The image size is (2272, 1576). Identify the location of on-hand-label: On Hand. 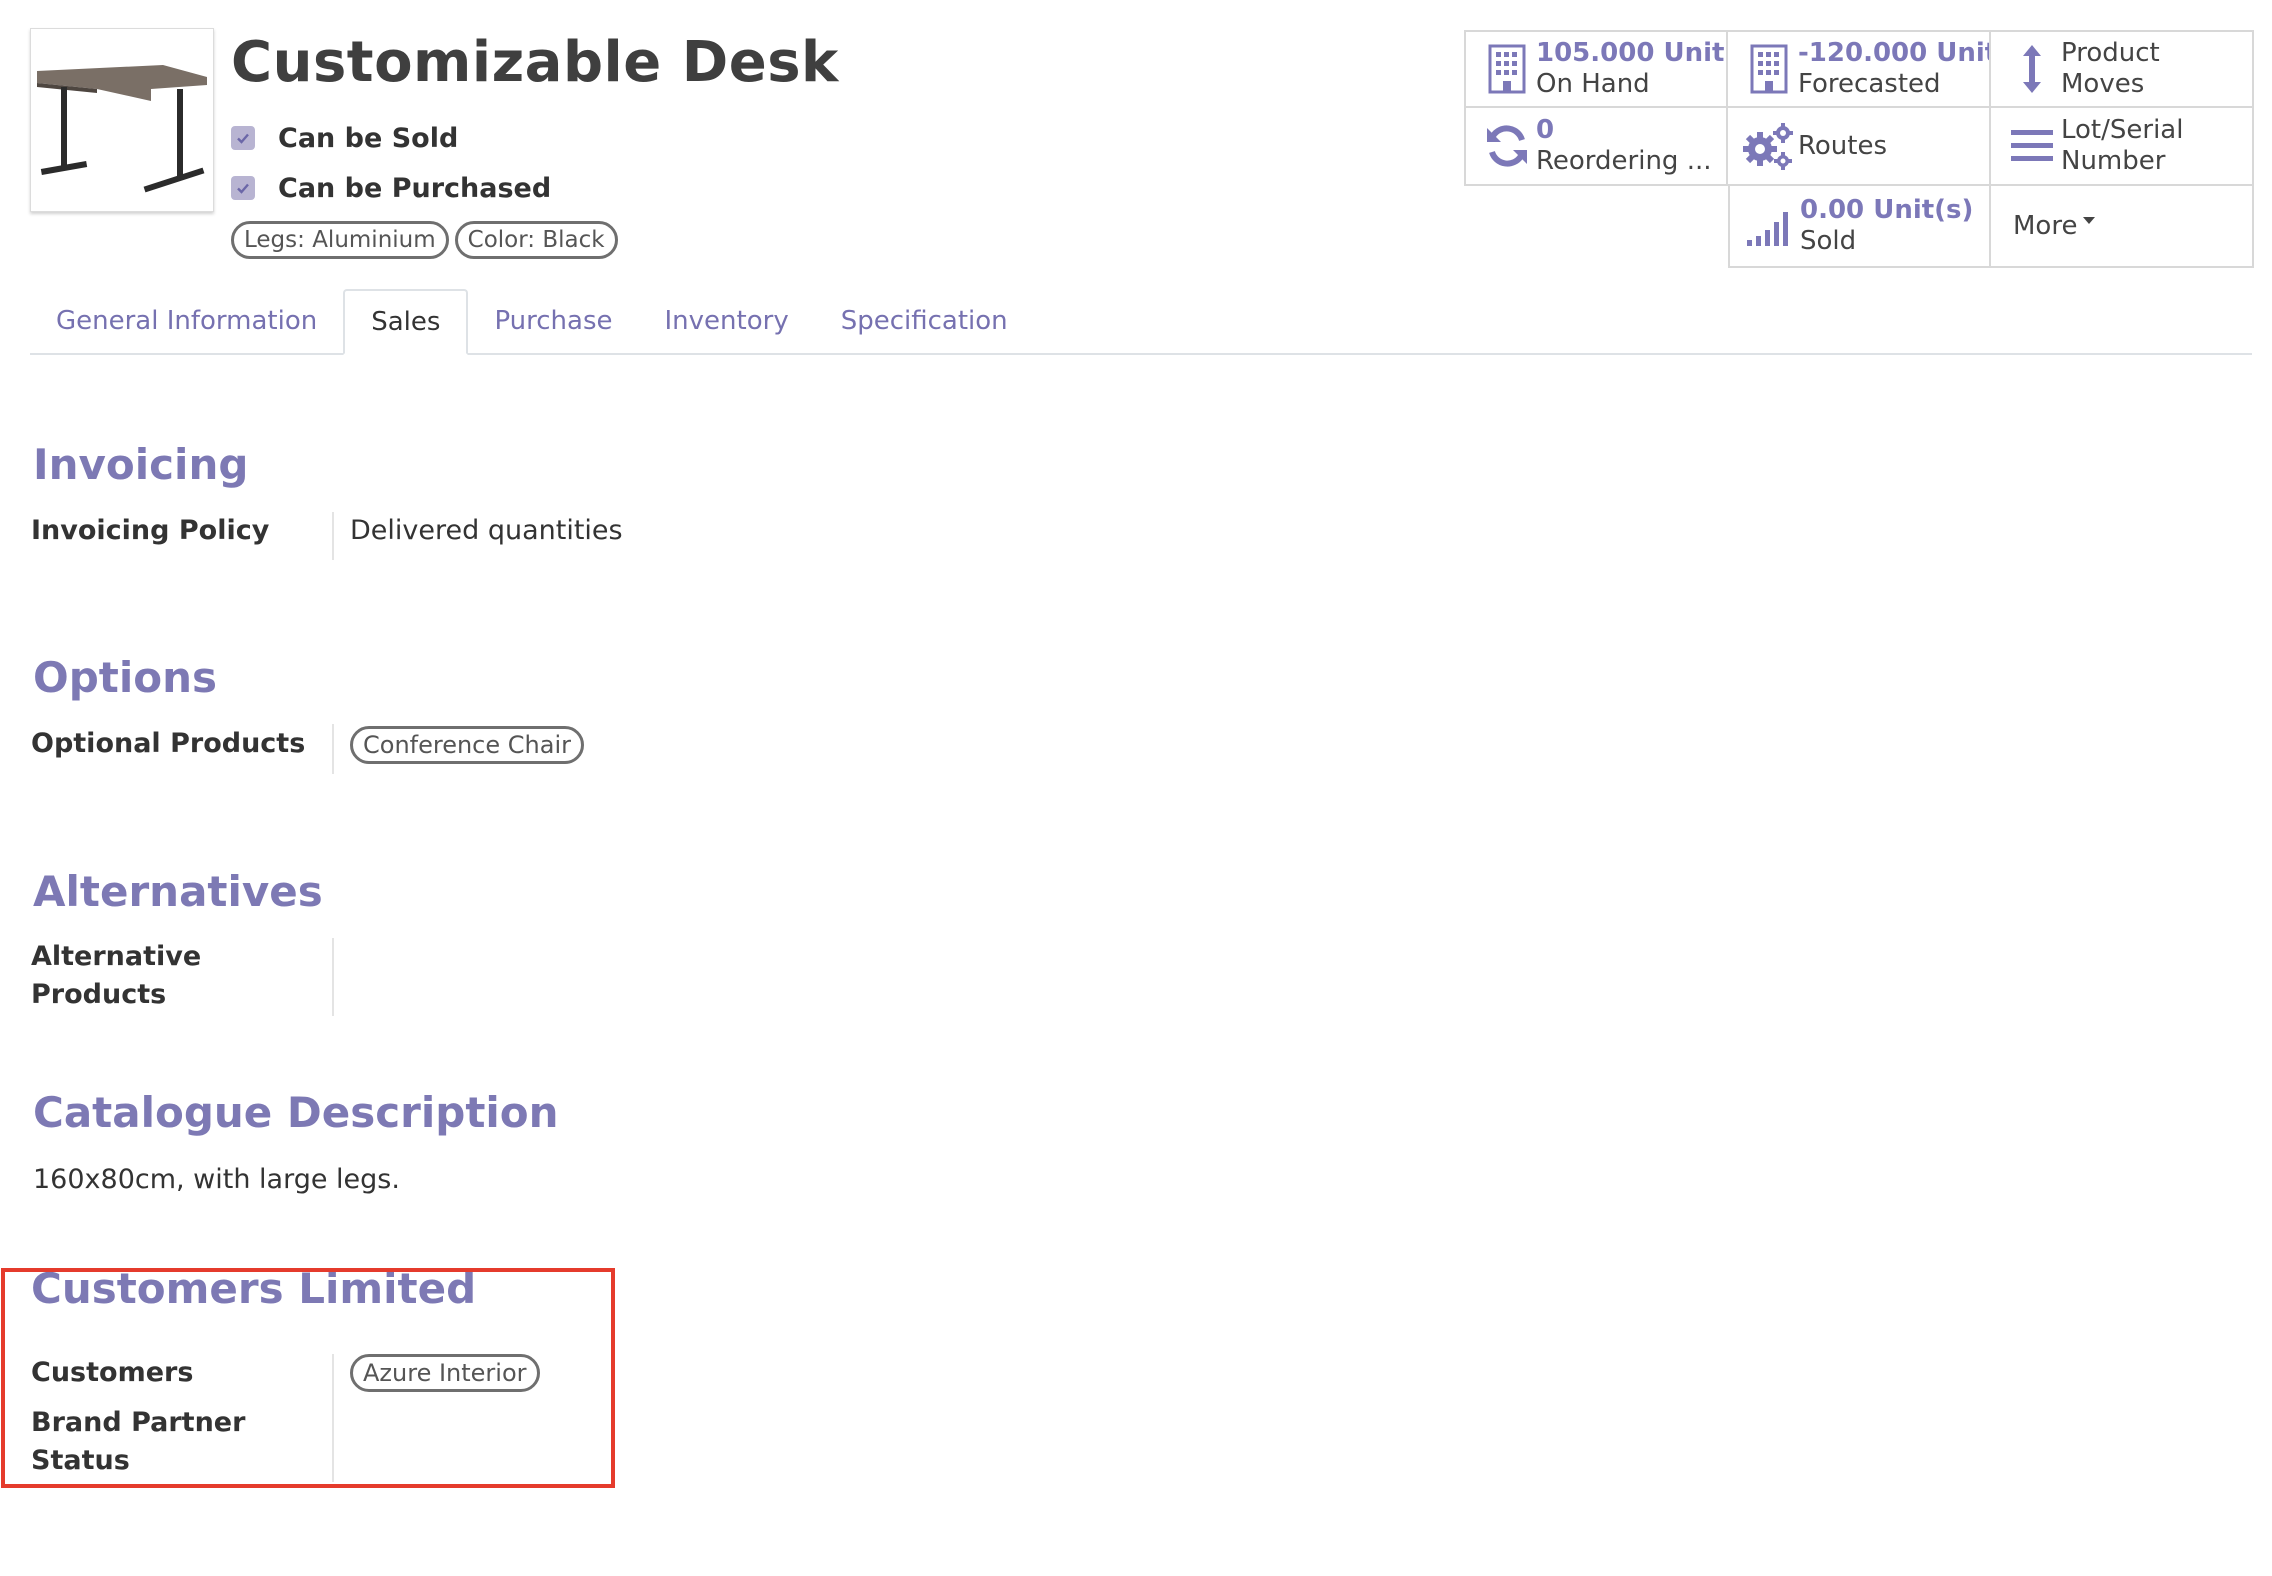
(1593, 84).